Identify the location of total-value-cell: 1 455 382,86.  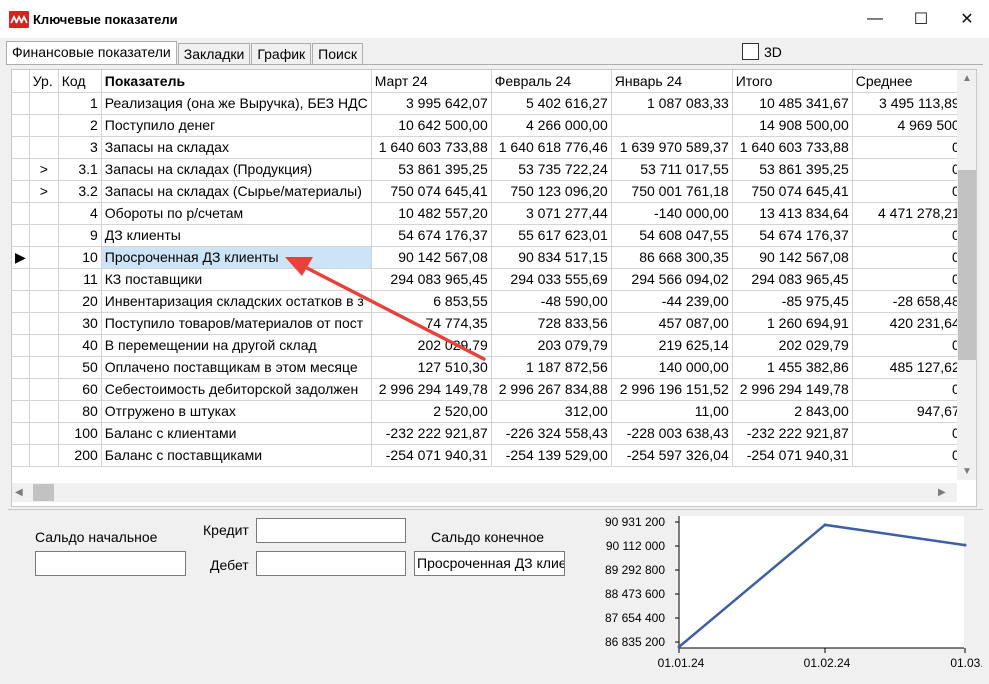
(792, 367).